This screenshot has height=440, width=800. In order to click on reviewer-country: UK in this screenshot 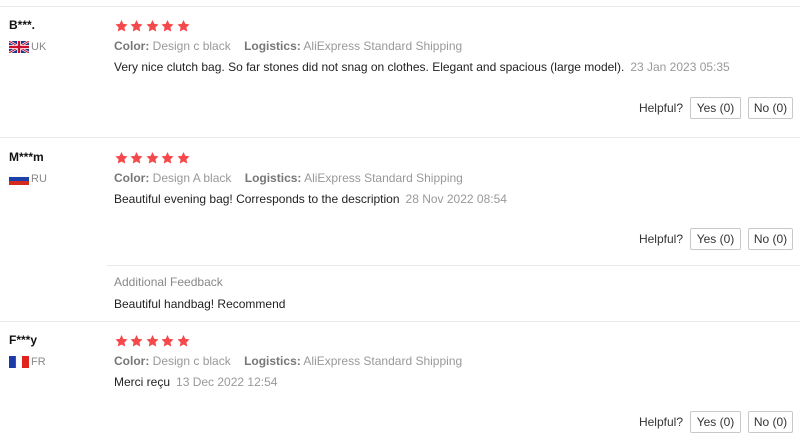, I will do `click(27, 47)`.